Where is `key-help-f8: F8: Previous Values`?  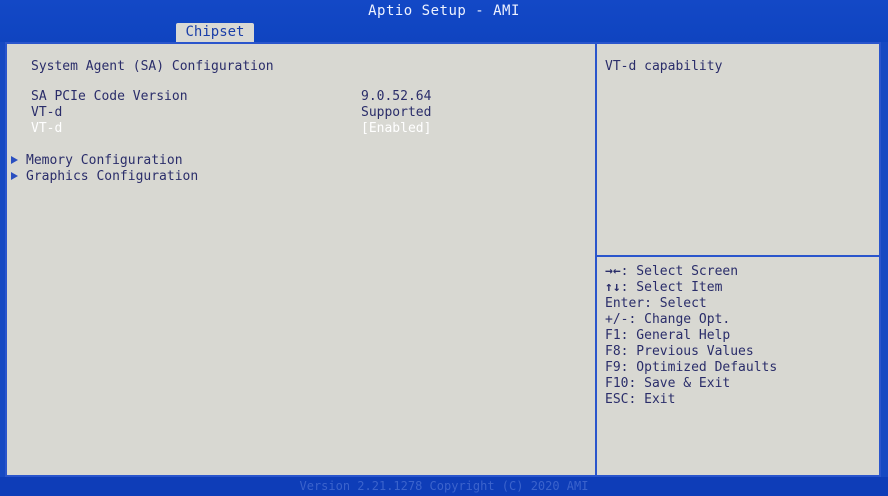 key-help-f8: F8: Previous Values is located at coordinates (679, 351).